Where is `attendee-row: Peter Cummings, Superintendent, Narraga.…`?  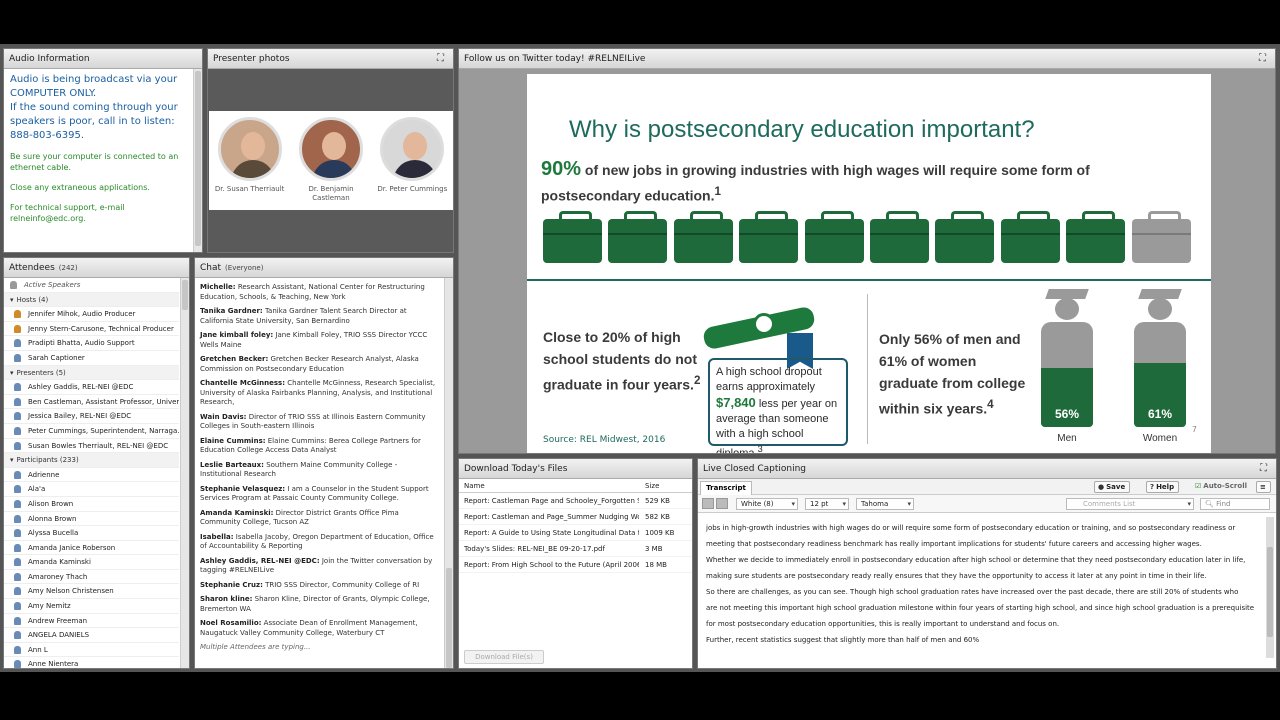 attendee-row: Peter Cummings, Superintendent, Narraga.… is located at coordinates (91, 431).